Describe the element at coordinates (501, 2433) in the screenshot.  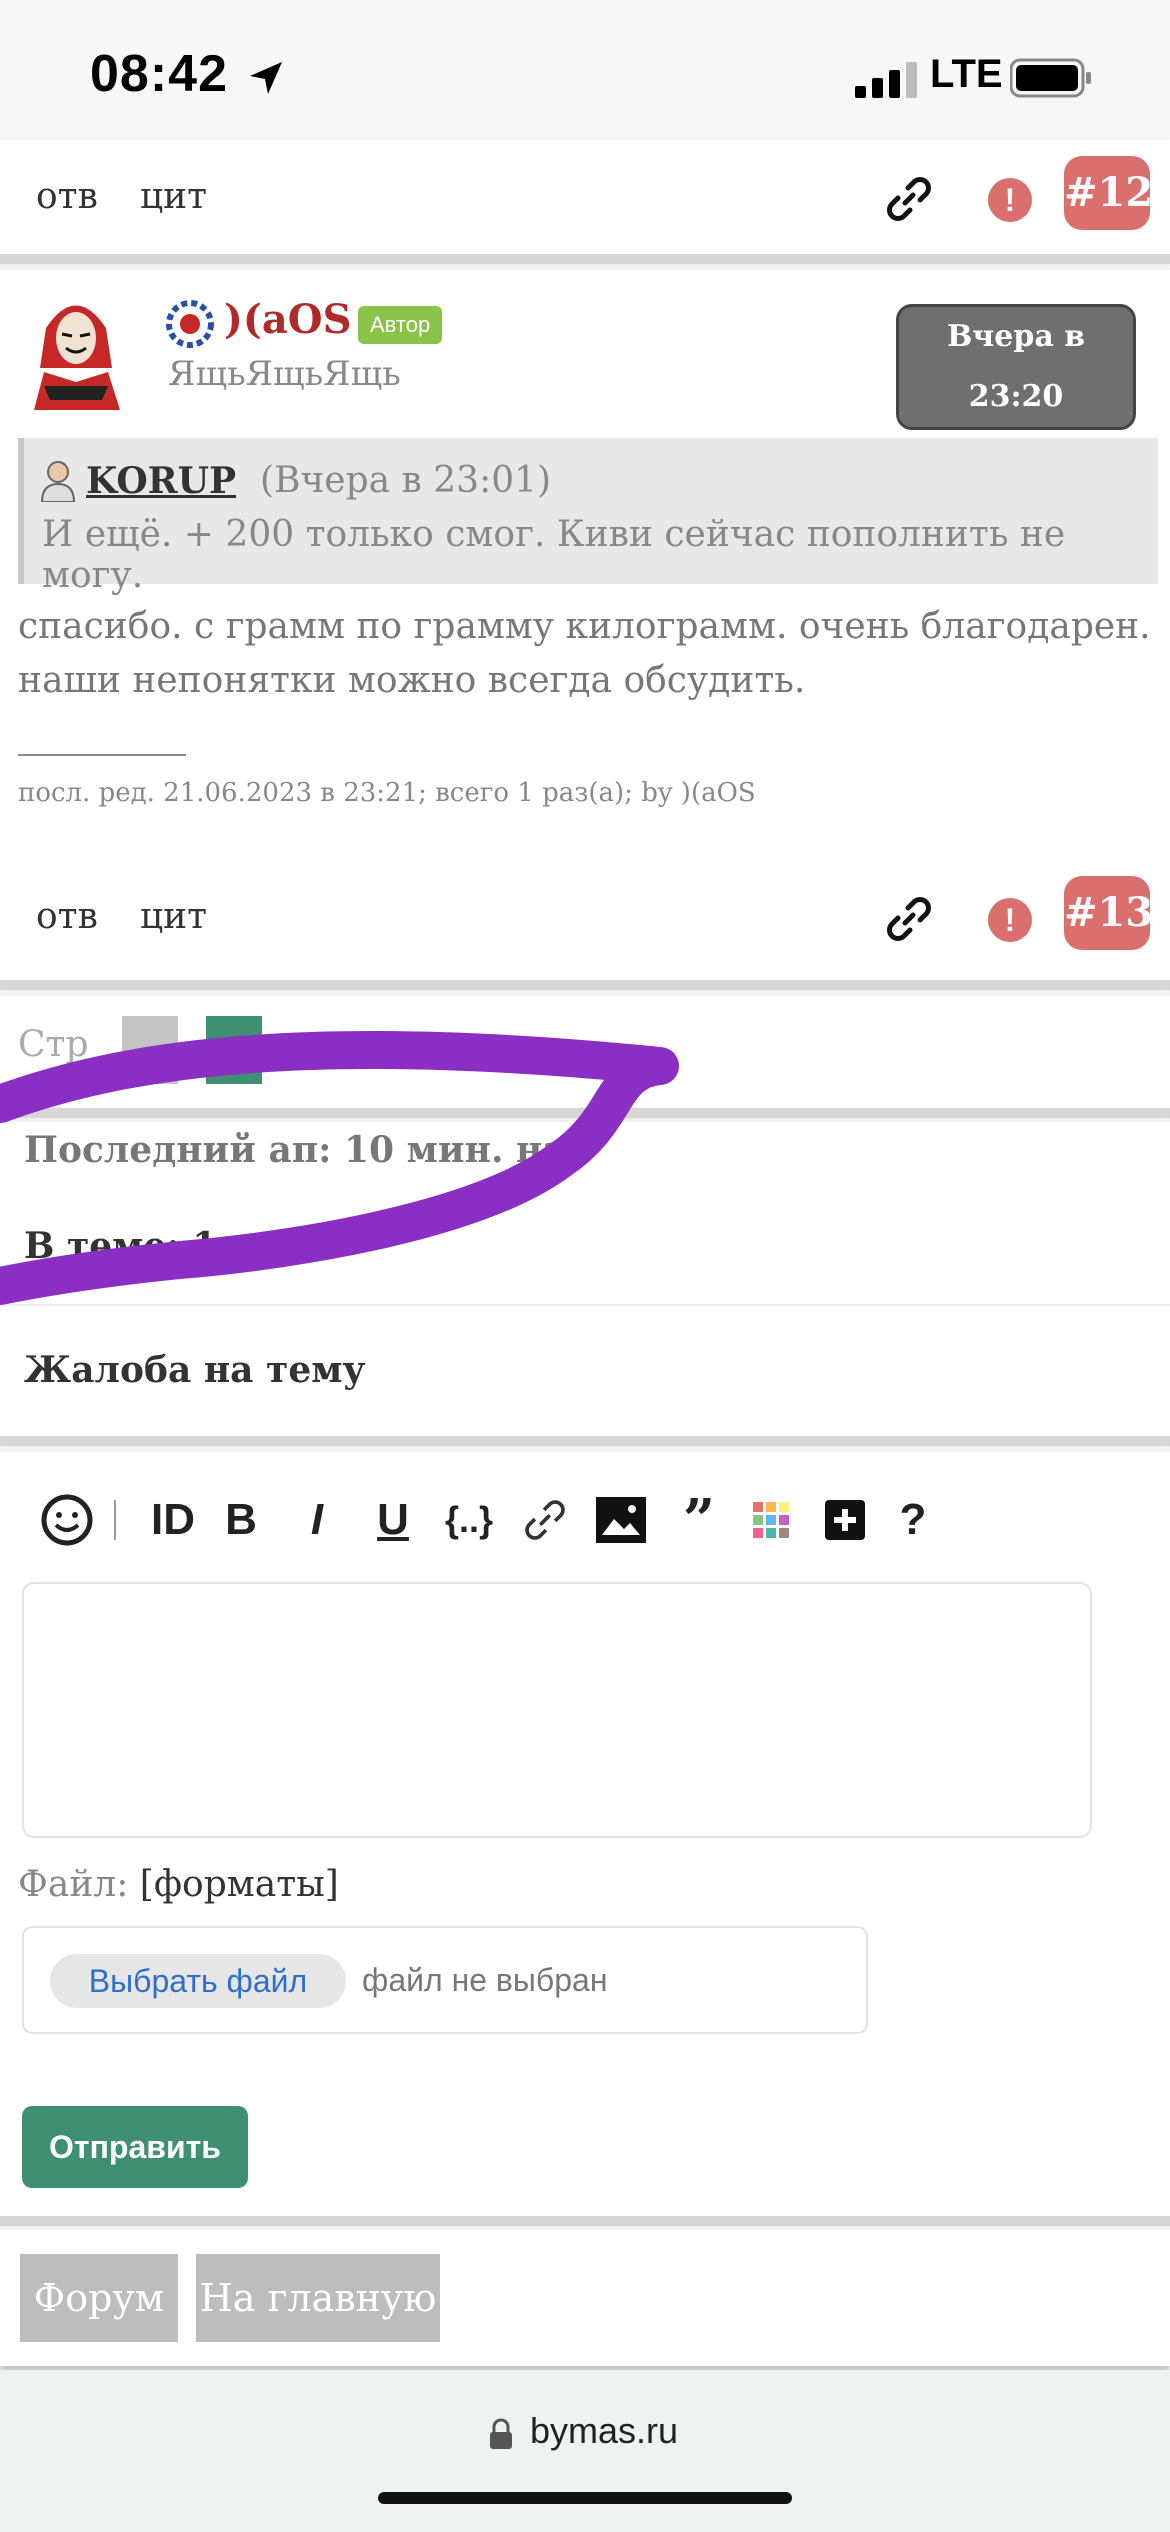
I see `lock-icon` at that location.